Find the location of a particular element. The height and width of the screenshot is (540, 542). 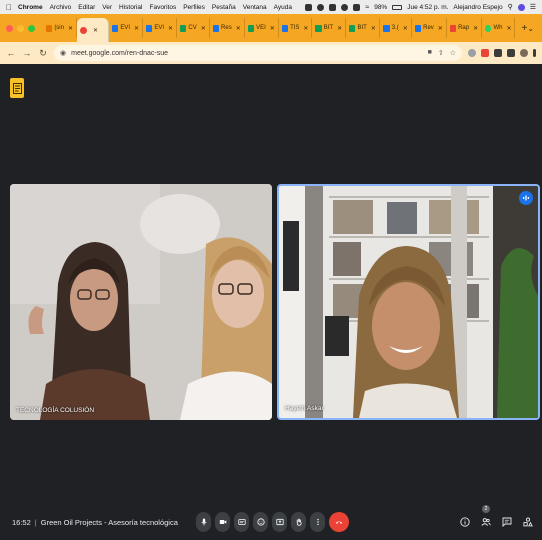

reactions-button is located at coordinates (260, 522).